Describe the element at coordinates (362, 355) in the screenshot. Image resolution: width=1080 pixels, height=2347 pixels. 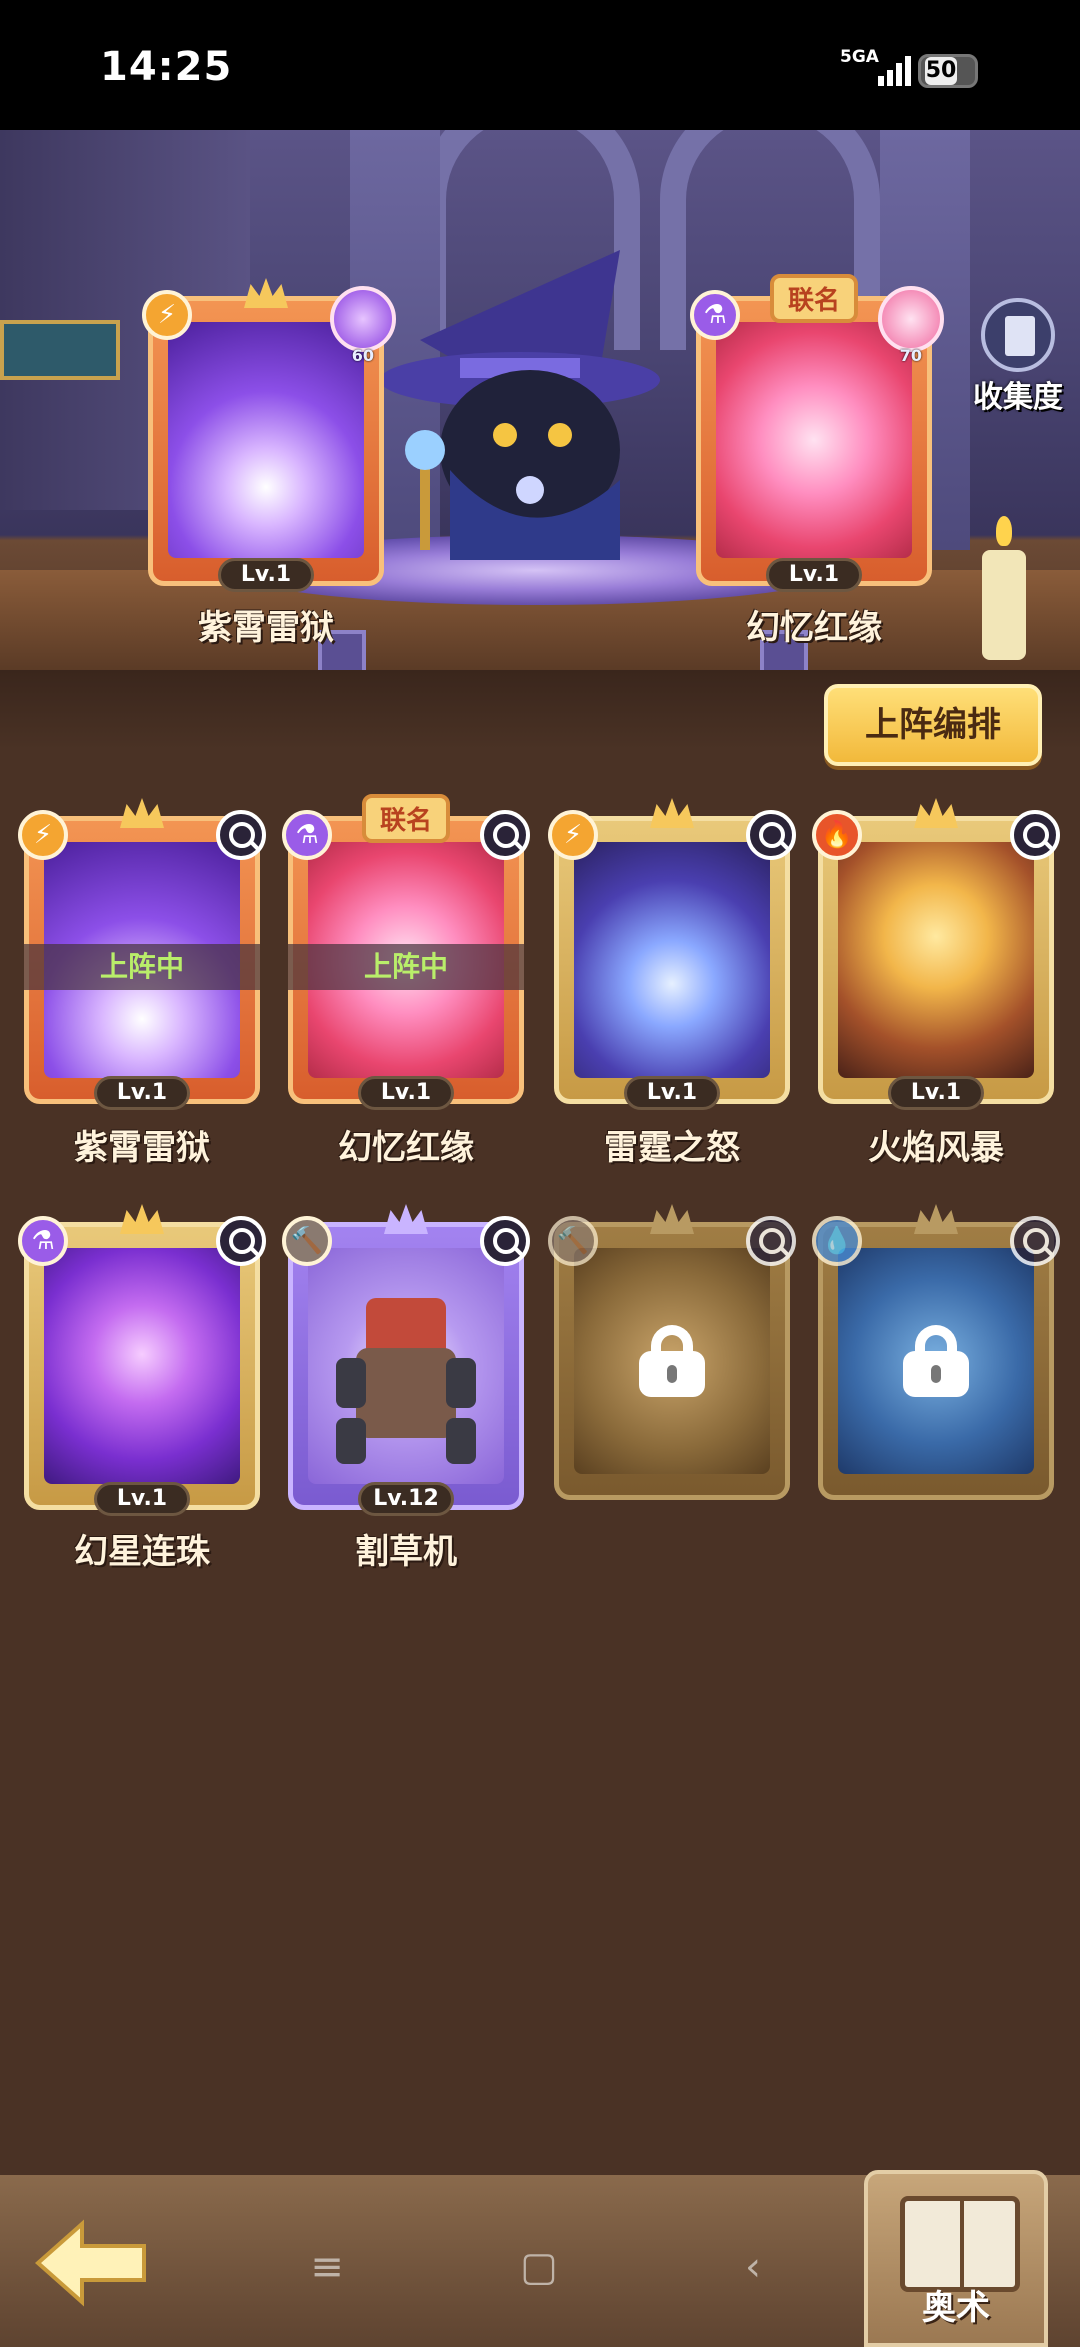
I see `power-value: 60` at that location.